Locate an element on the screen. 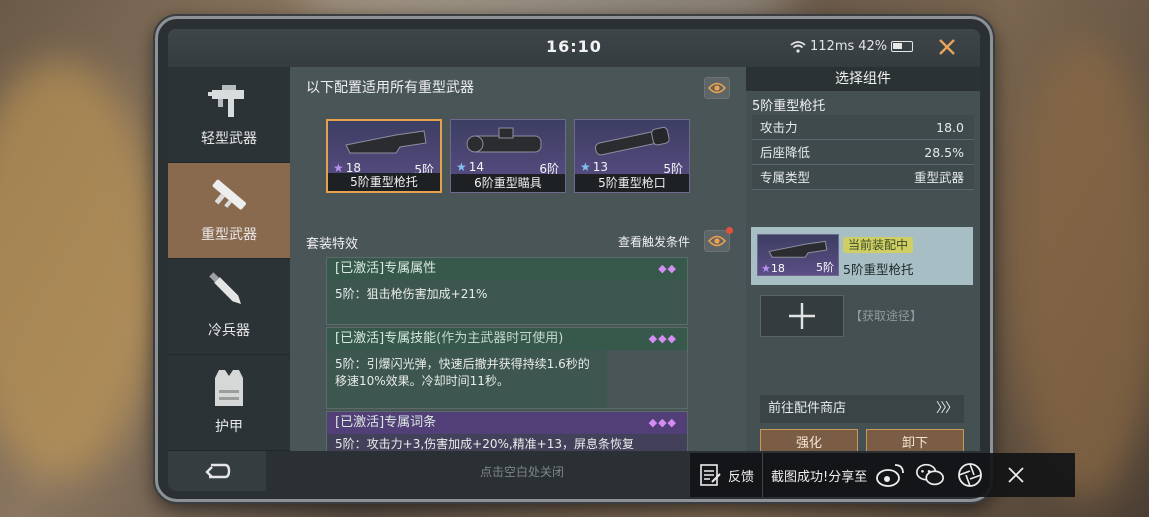 The width and height of the screenshot is (1149, 517). wechat-icon is located at coordinates (930, 474).